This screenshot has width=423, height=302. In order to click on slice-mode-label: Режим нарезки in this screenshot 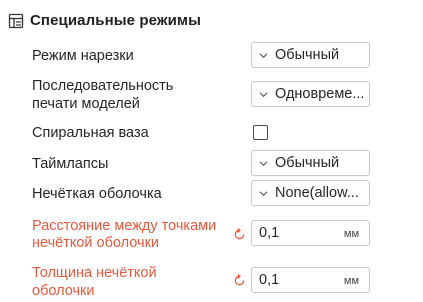, I will do `click(83, 56)`.